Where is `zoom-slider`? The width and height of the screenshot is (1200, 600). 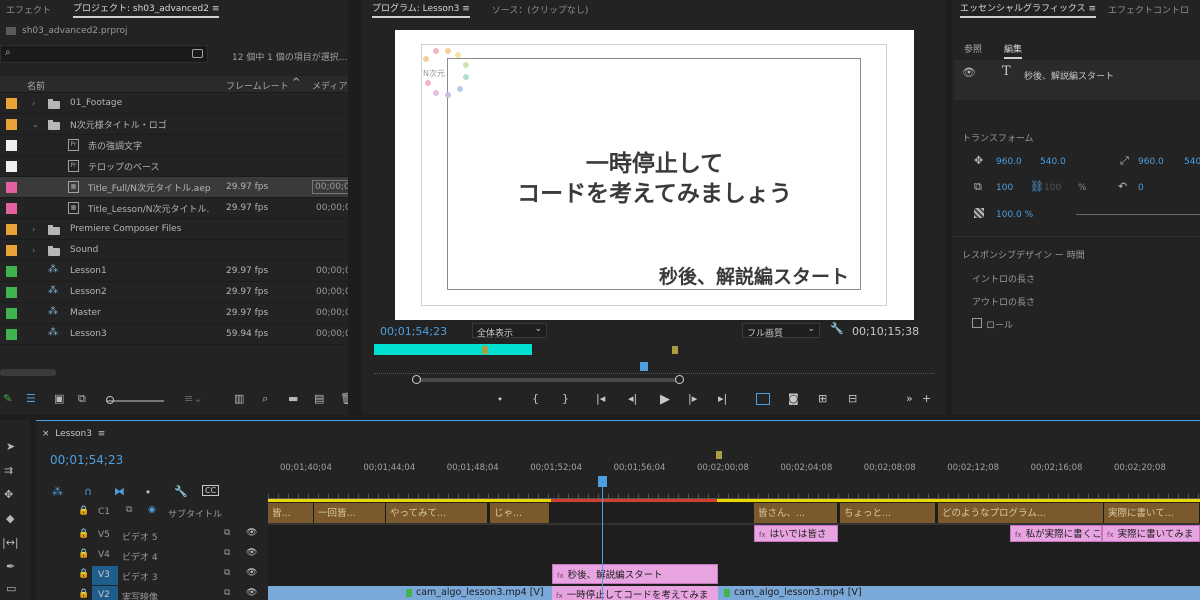
zoom-slider is located at coordinates (135, 401).